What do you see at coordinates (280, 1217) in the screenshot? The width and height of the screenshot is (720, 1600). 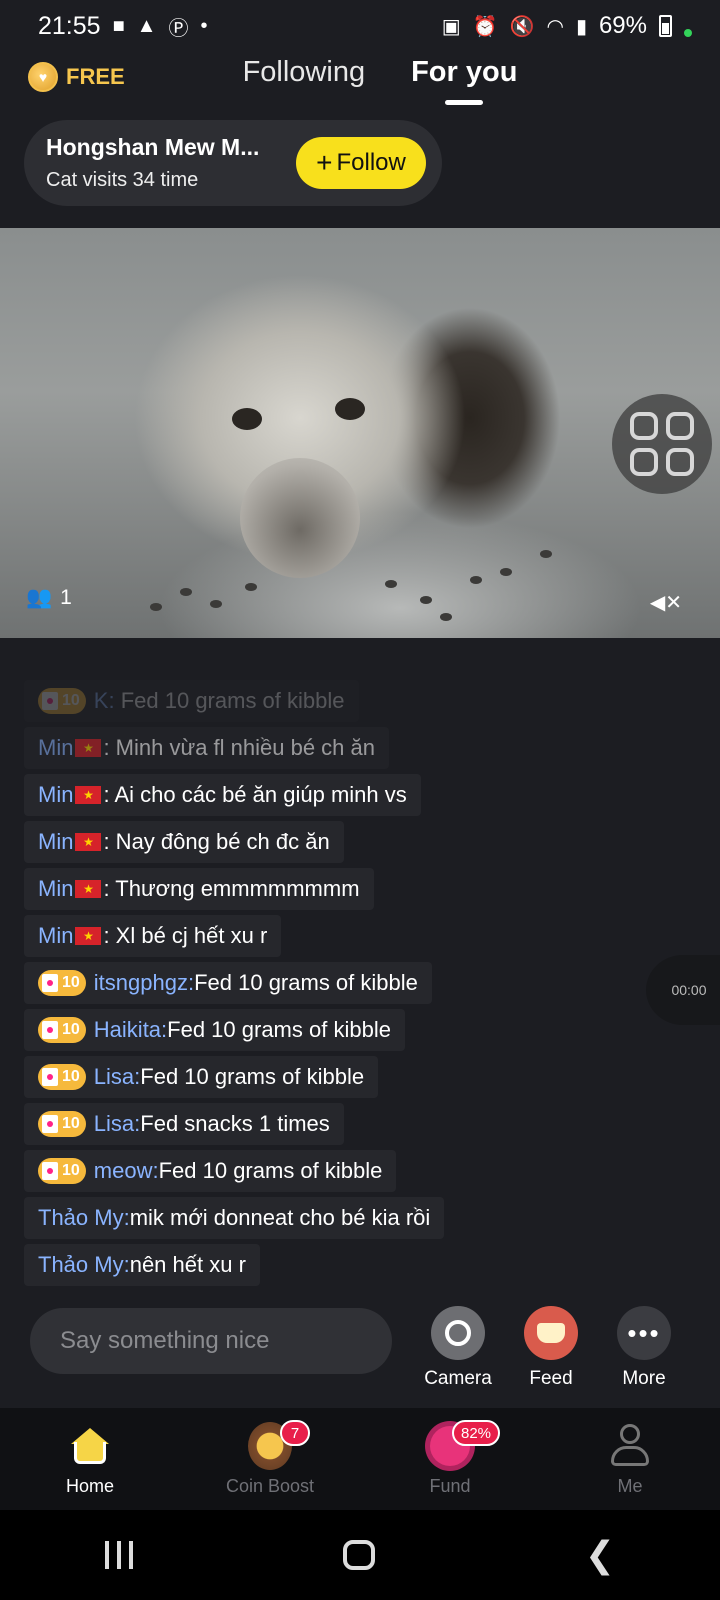 I see `chat-text: mik mới donneat cho bé kia rồi` at bounding box center [280, 1217].